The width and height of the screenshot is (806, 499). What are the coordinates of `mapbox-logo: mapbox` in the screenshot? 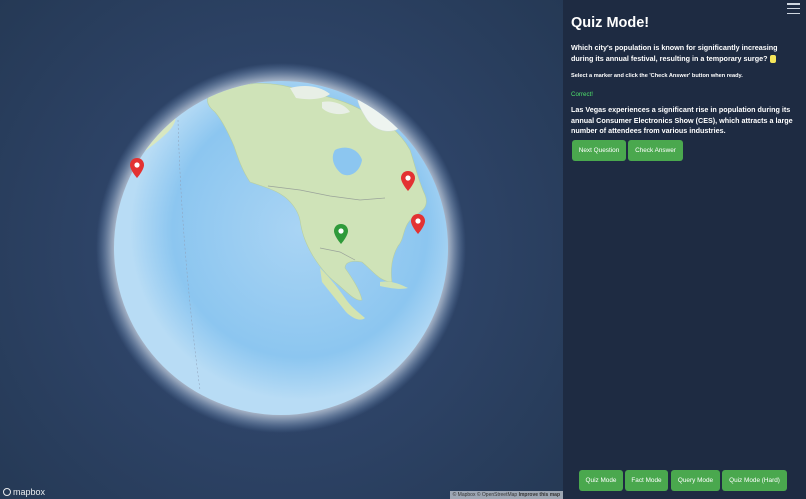 It's located at (24, 492).